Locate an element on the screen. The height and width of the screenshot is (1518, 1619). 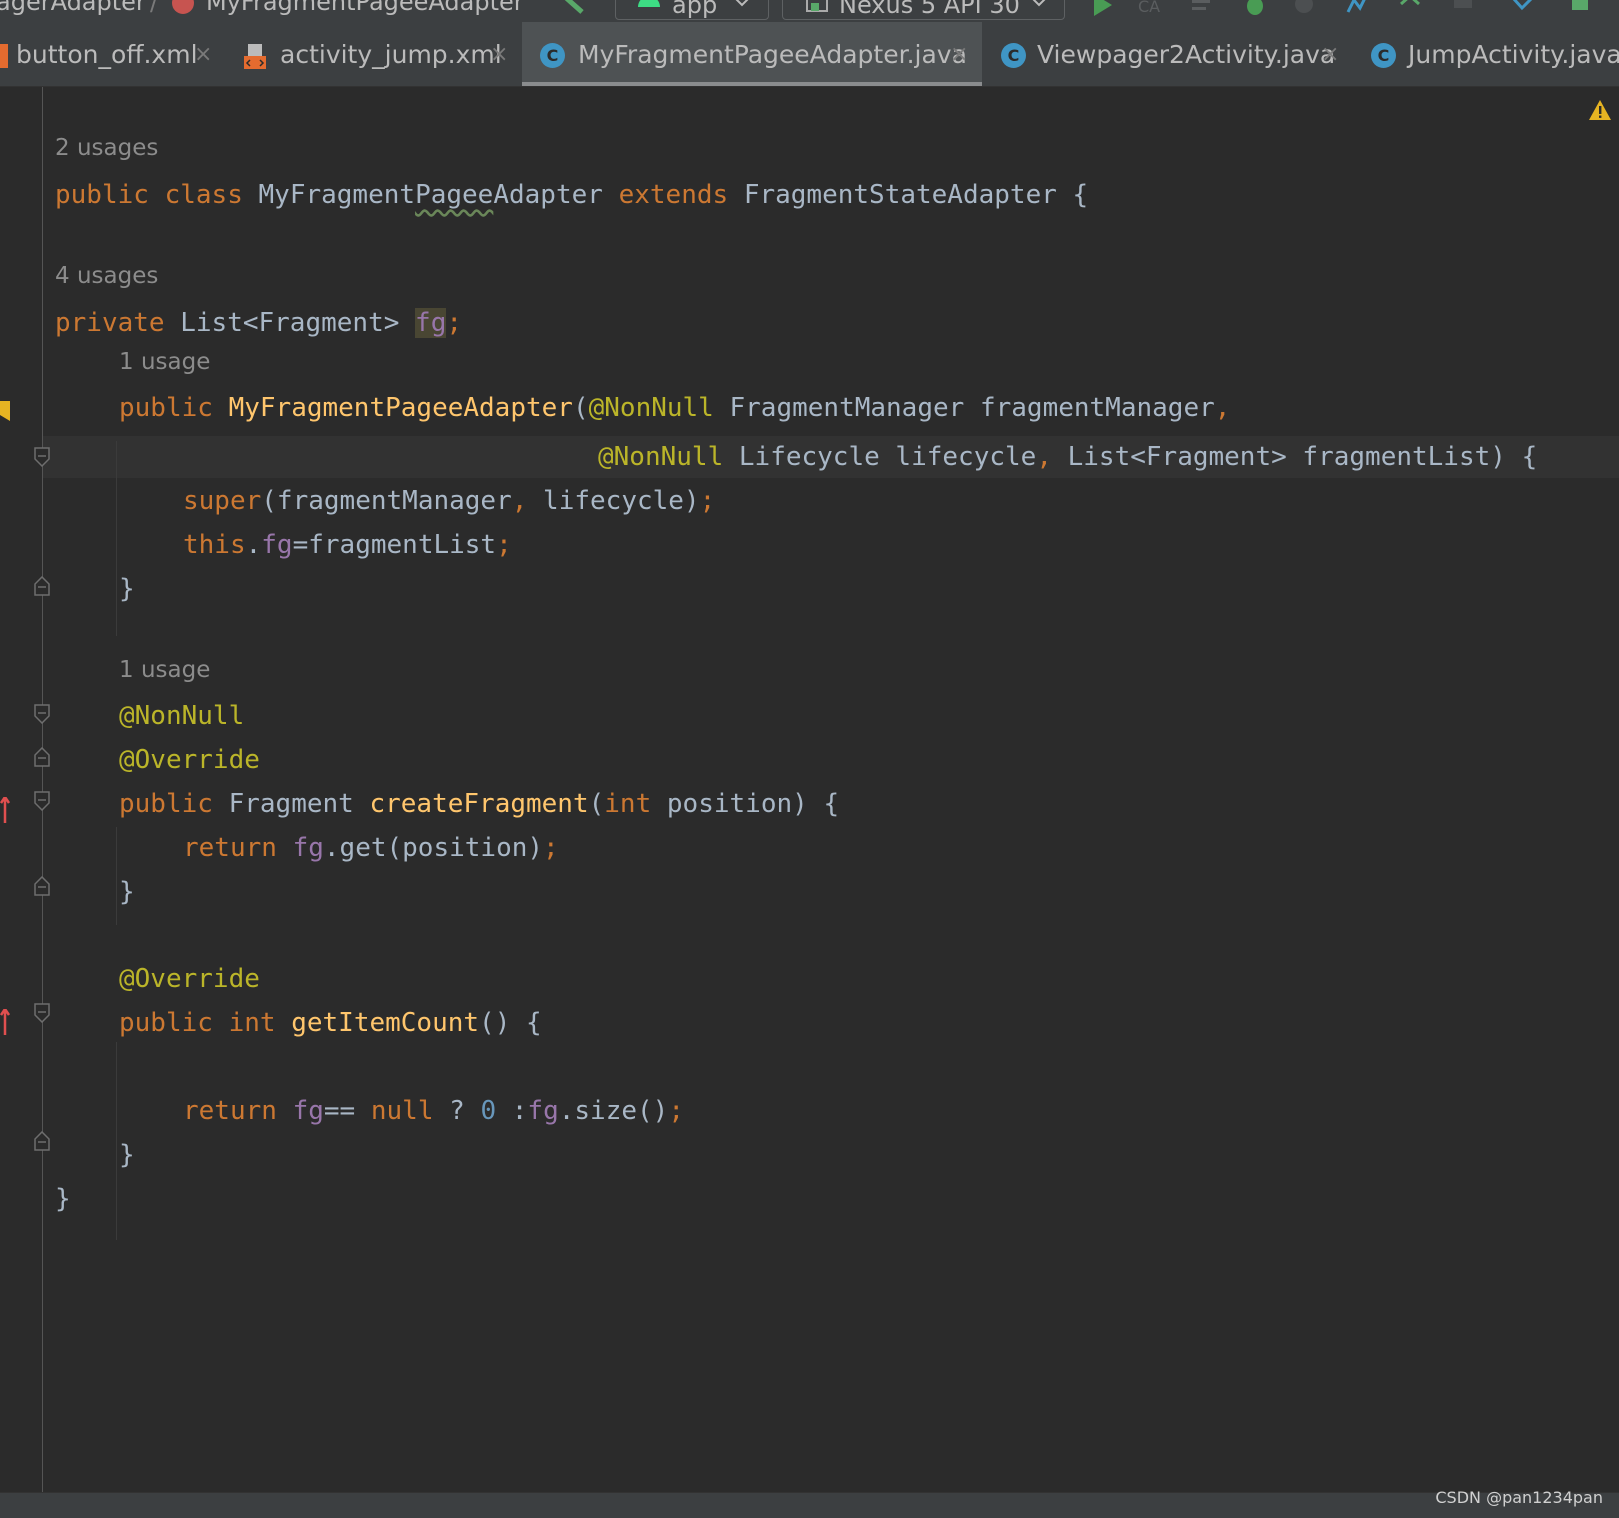
stop-icon is located at coordinates (1463, 8).